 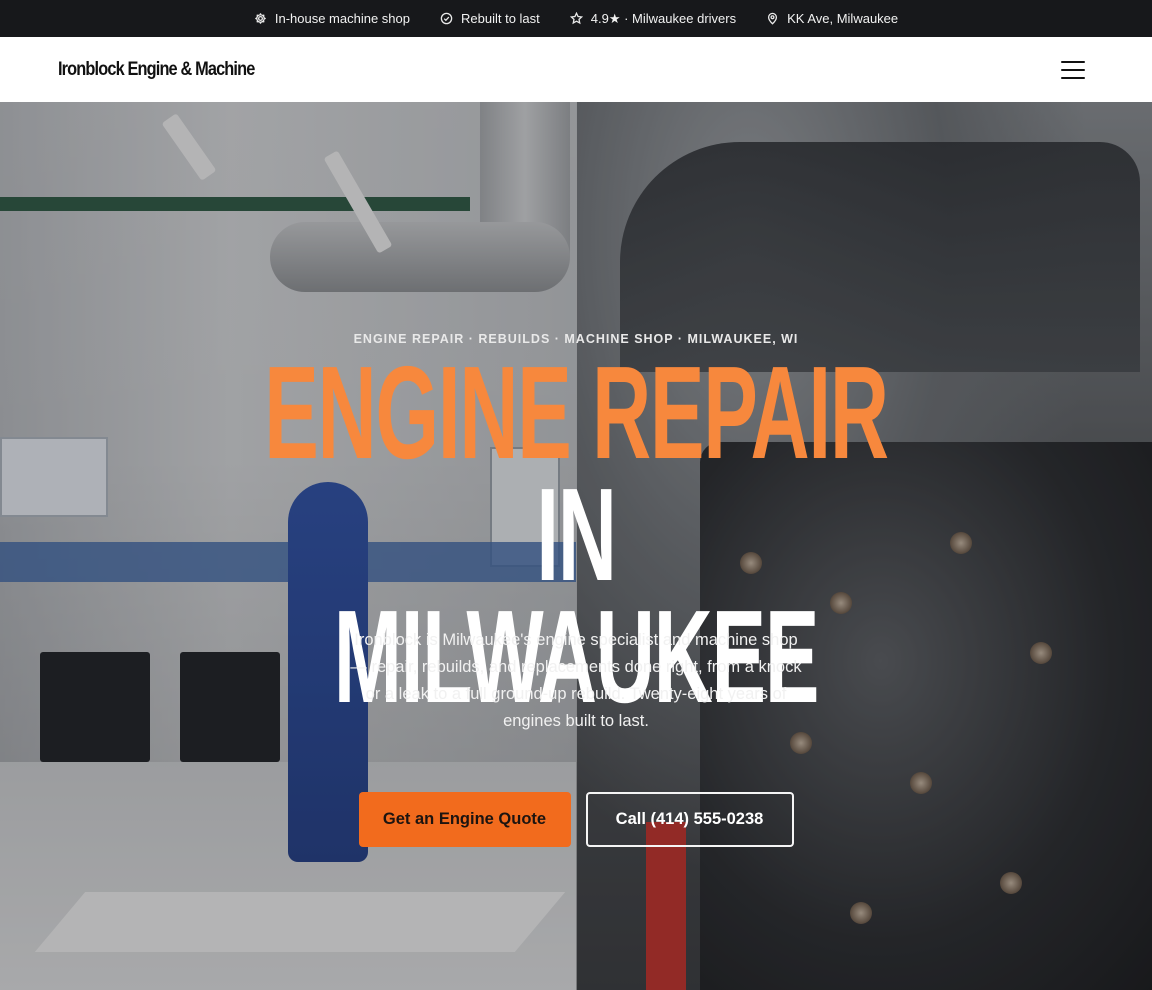 What do you see at coordinates (500, 18) in the screenshot?
I see `topbar-label: Rebuilt to last` at bounding box center [500, 18].